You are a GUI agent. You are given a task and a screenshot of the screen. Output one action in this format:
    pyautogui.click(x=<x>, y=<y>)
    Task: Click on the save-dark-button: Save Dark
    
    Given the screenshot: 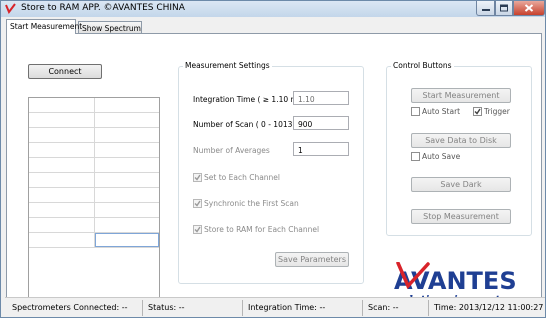 What is the action you would take?
    pyautogui.click(x=461, y=184)
    